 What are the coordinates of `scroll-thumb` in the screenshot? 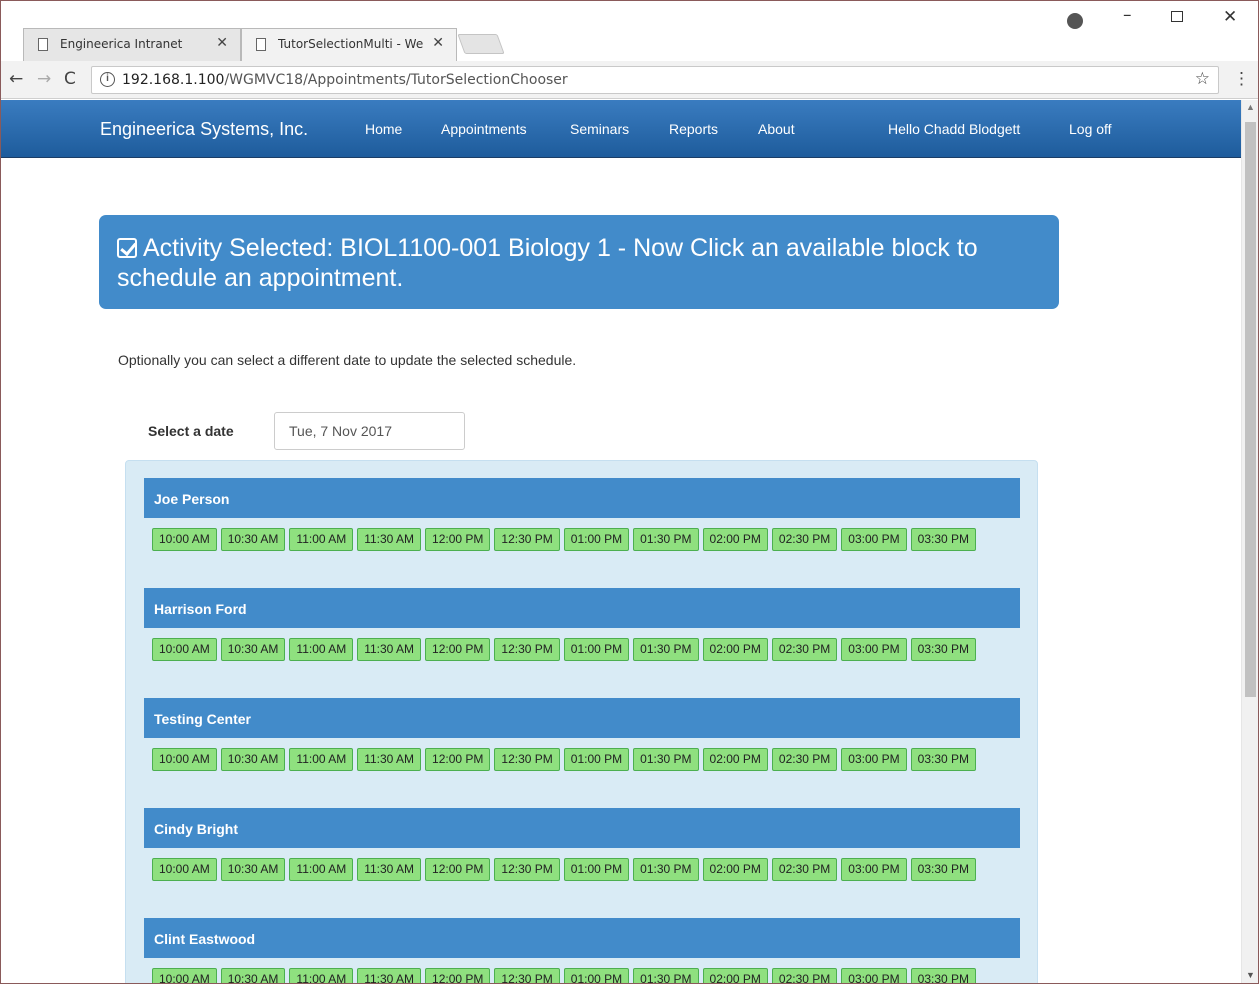 It's located at (1250, 409).